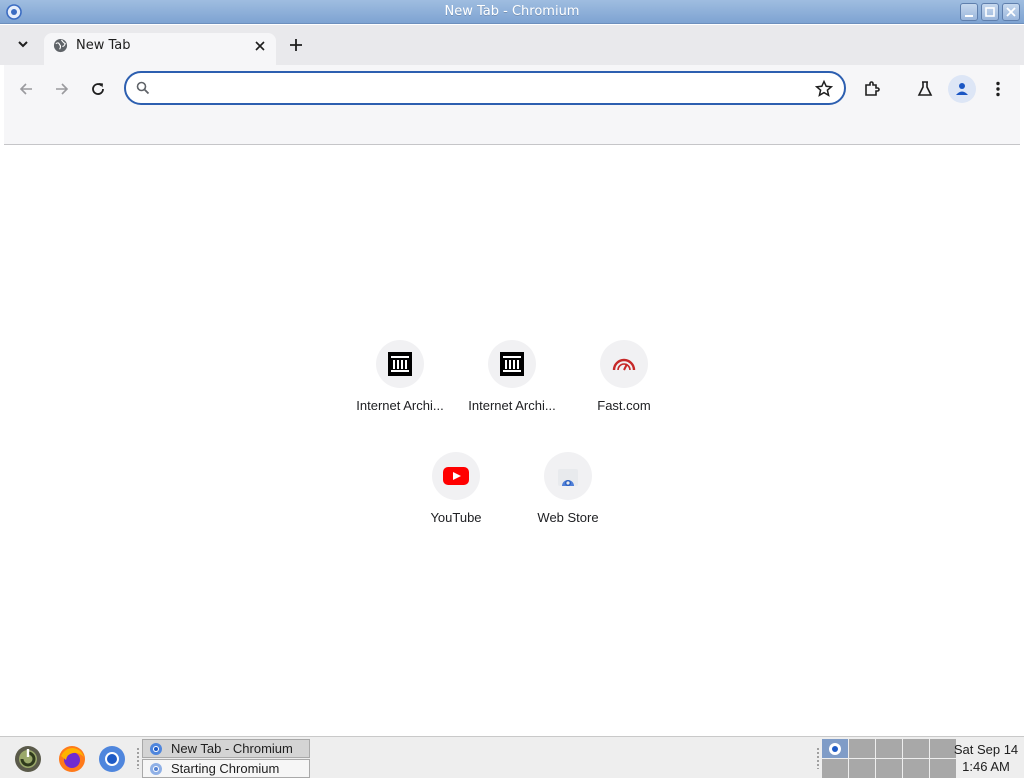 The width and height of the screenshot is (1024, 778). Describe the element at coordinates (624, 390) in the screenshot. I see `shortcut-tile: Fast.com` at that location.